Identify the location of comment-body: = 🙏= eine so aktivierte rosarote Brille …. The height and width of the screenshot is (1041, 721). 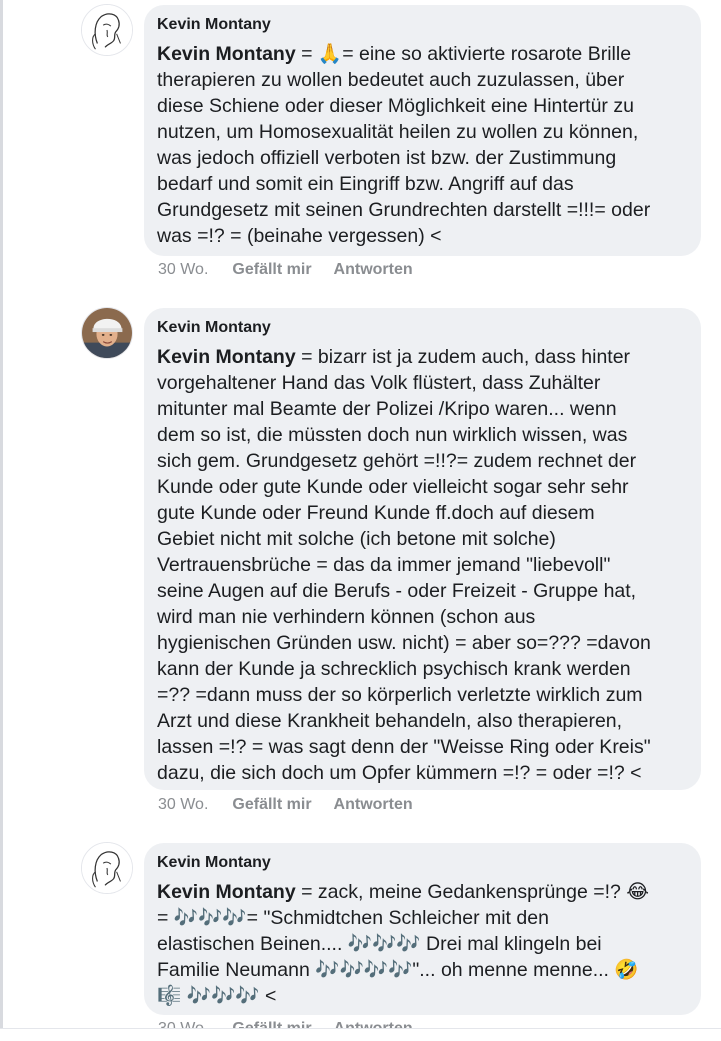
(404, 145).